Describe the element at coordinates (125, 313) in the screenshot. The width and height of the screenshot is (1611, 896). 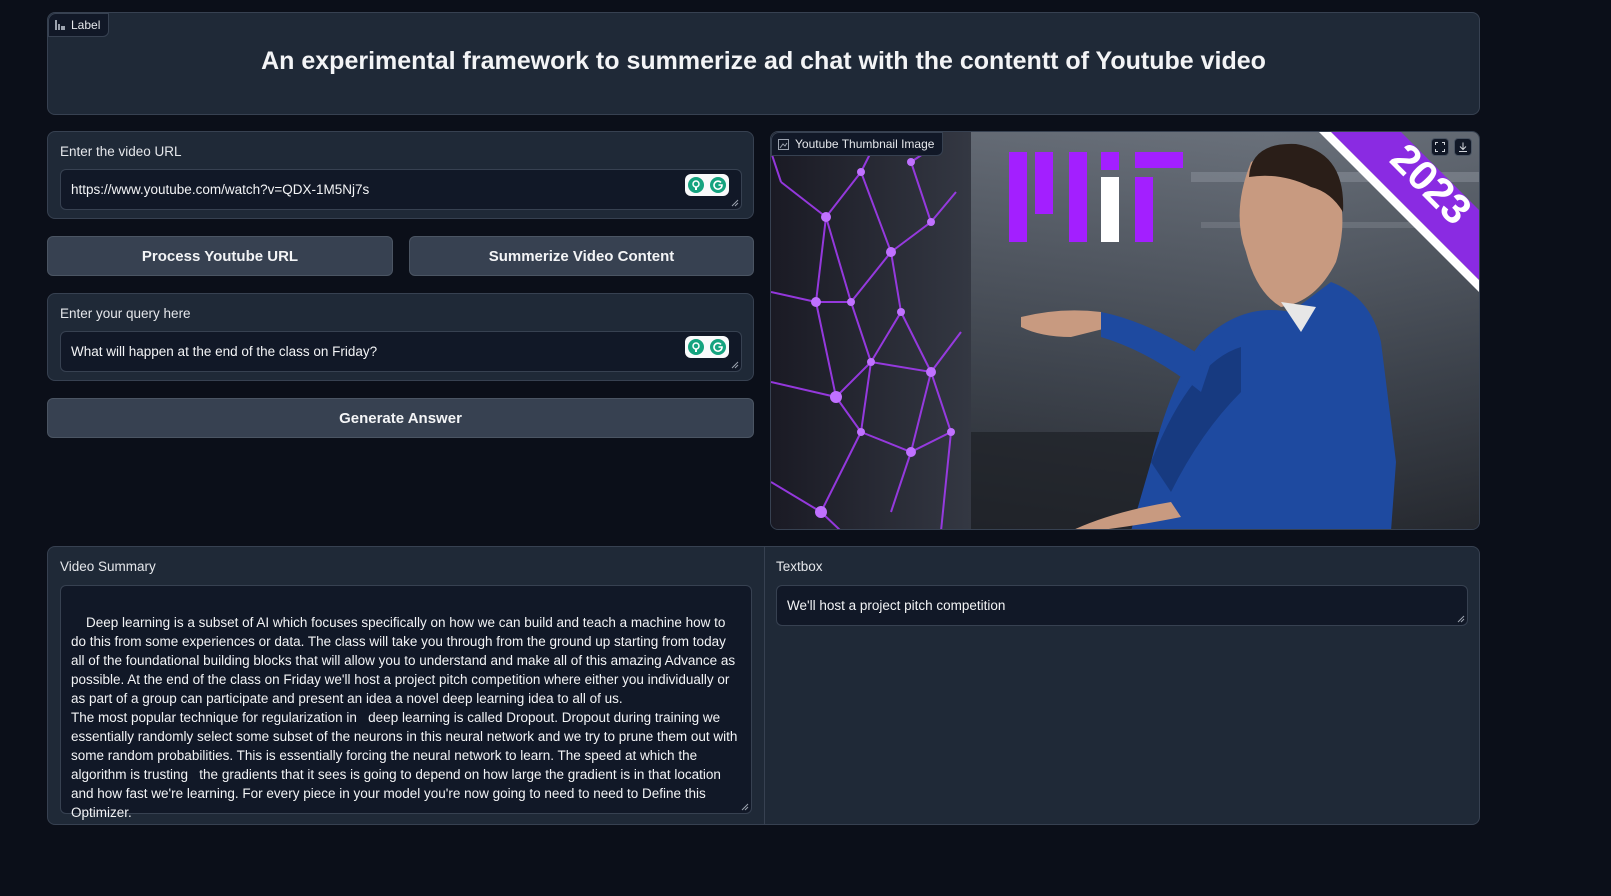
I see `query-input-label: Enter your query here` at that location.